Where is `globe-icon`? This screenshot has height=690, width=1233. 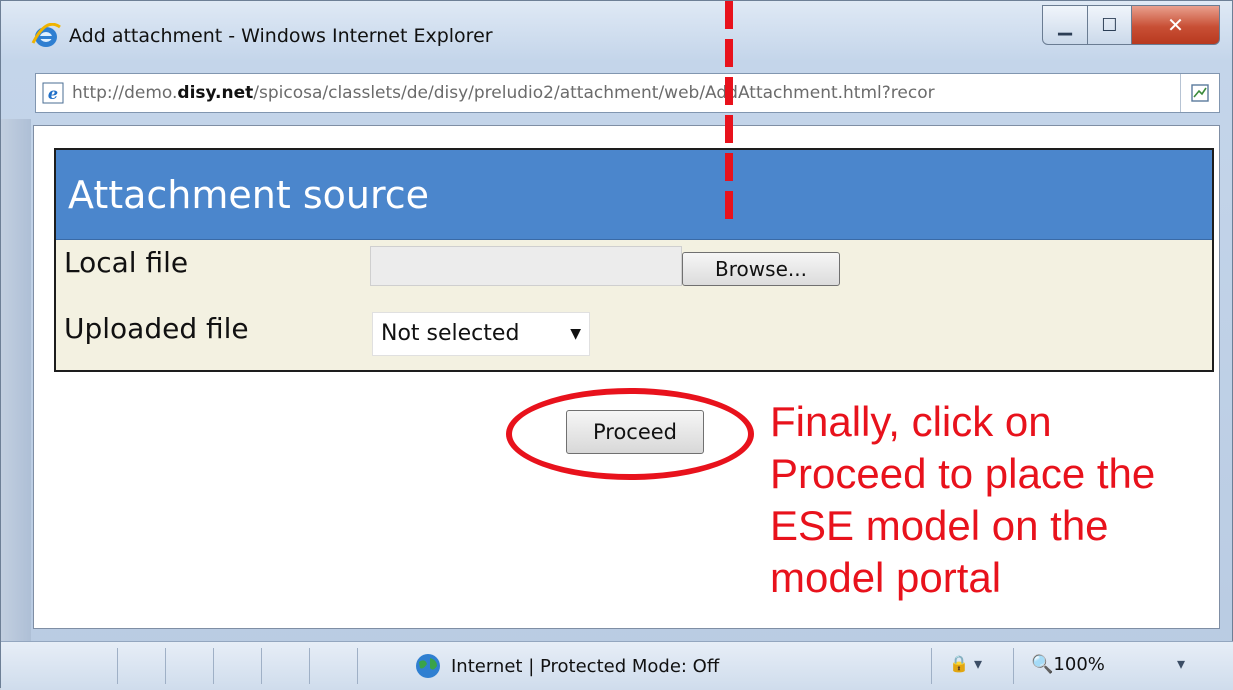 globe-icon is located at coordinates (428, 666).